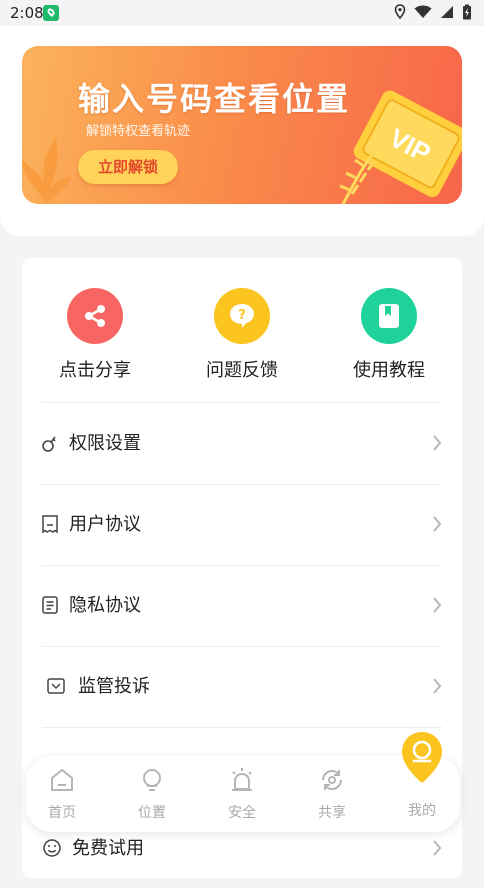 The height and width of the screenshot is (888, 484). I want to click on share-sync-icon, so click(332, 780).